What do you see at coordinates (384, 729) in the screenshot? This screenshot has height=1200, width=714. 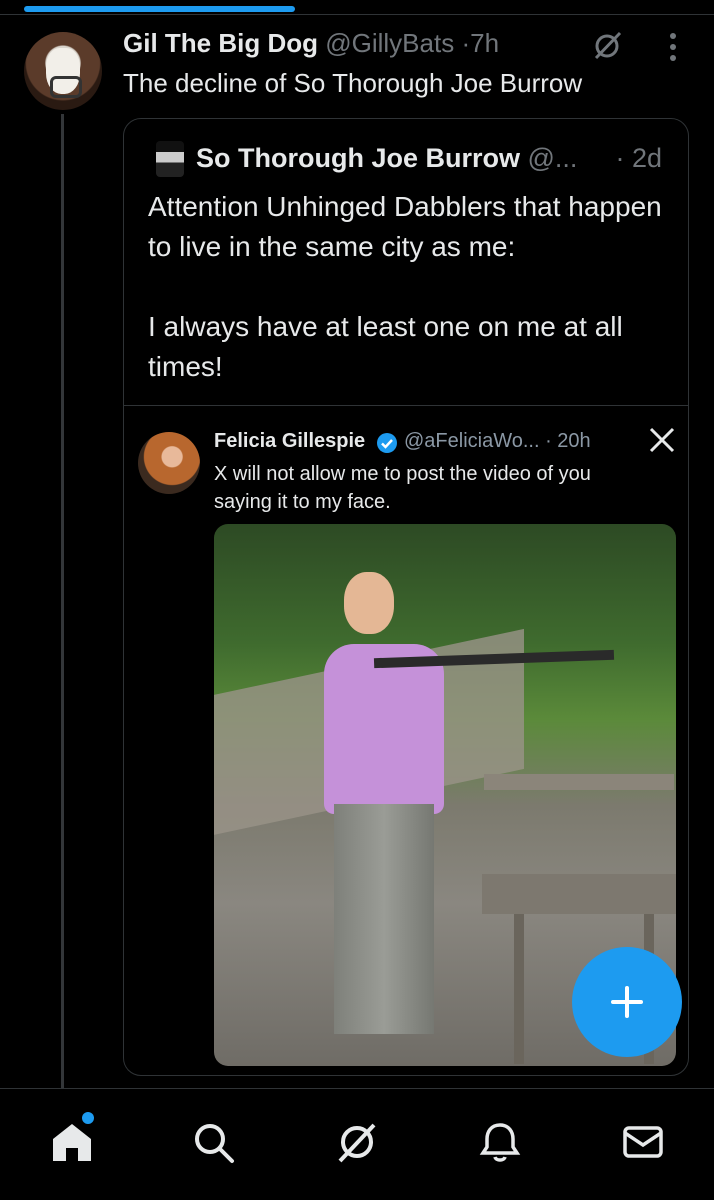 I see `photo-person-torso` at bounding box center [384, 729].